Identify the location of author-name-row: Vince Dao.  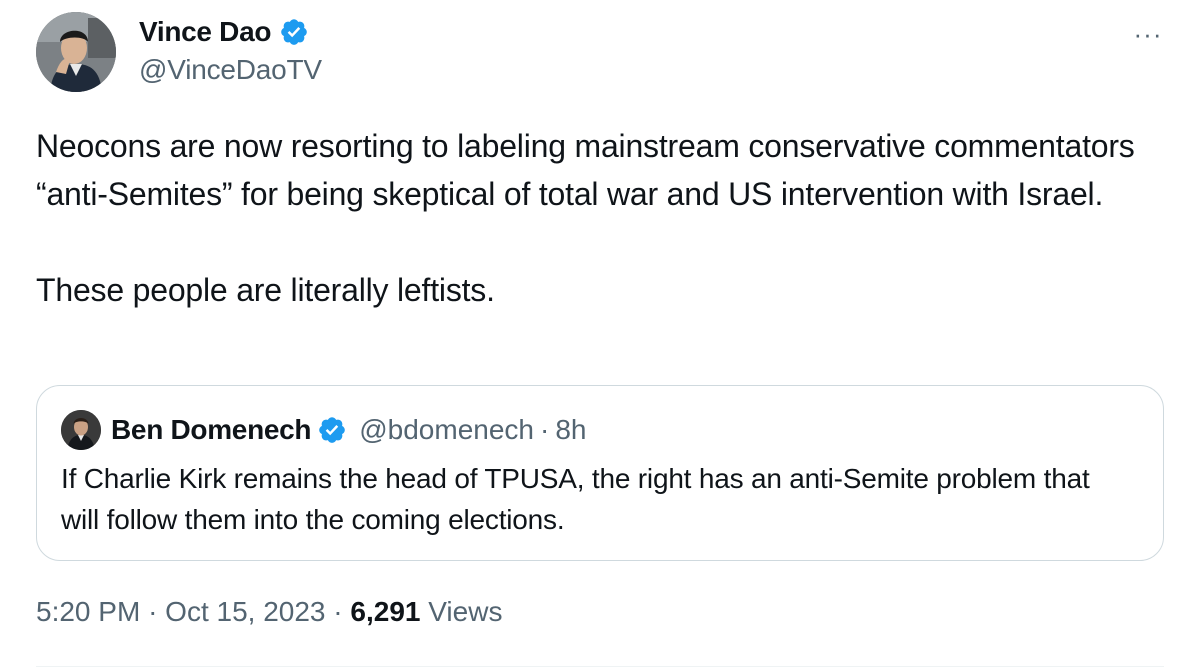
(224, 32).